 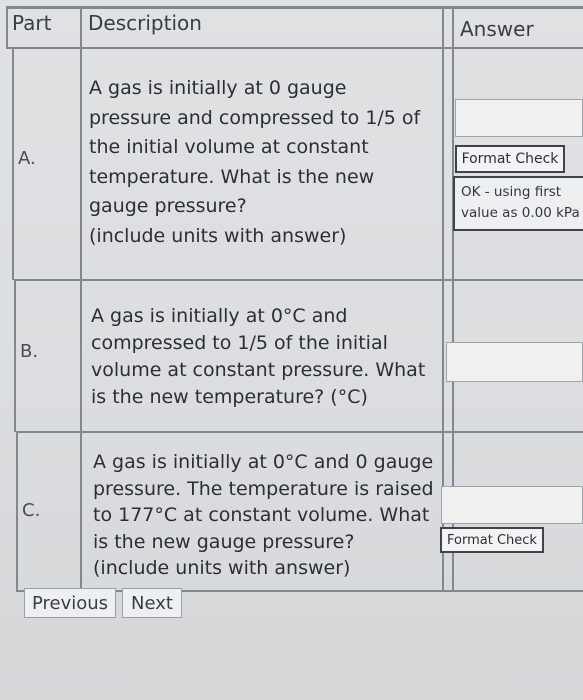 What do you see at coordinates (519, 118) in the screenshot?
I see `answer-input-a` at bounding box center [519, 118].